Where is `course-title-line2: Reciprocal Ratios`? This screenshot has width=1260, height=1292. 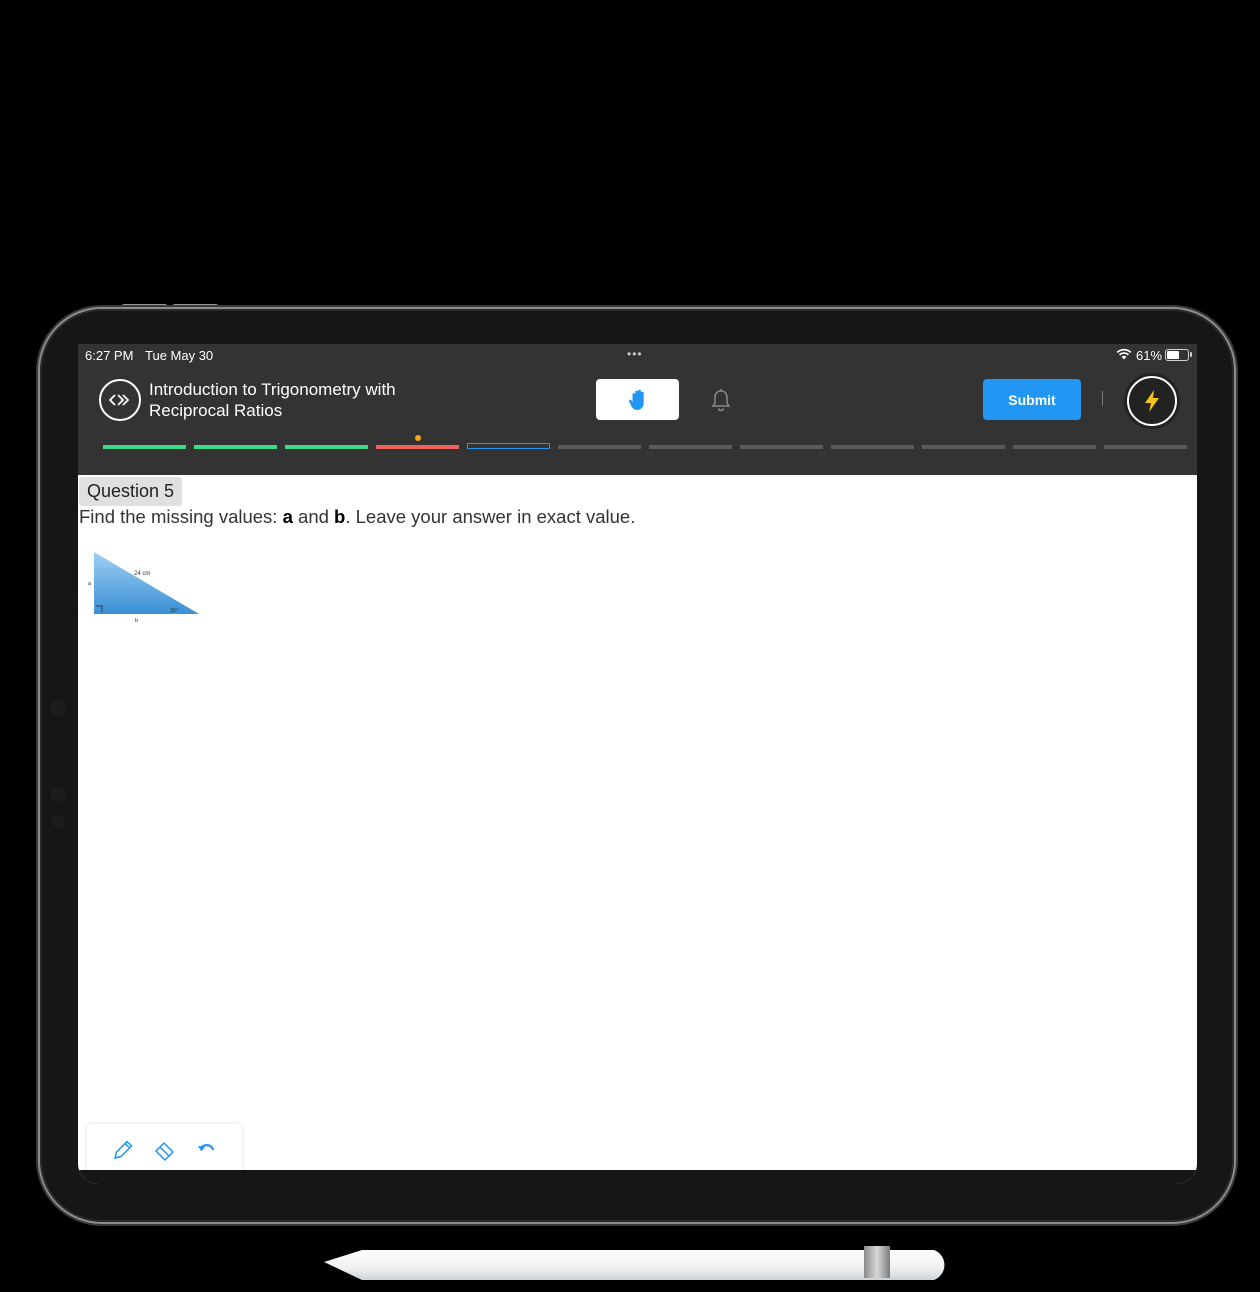 course-title-line2: Reciprocal Ratios is located at coordinates (216, 410).